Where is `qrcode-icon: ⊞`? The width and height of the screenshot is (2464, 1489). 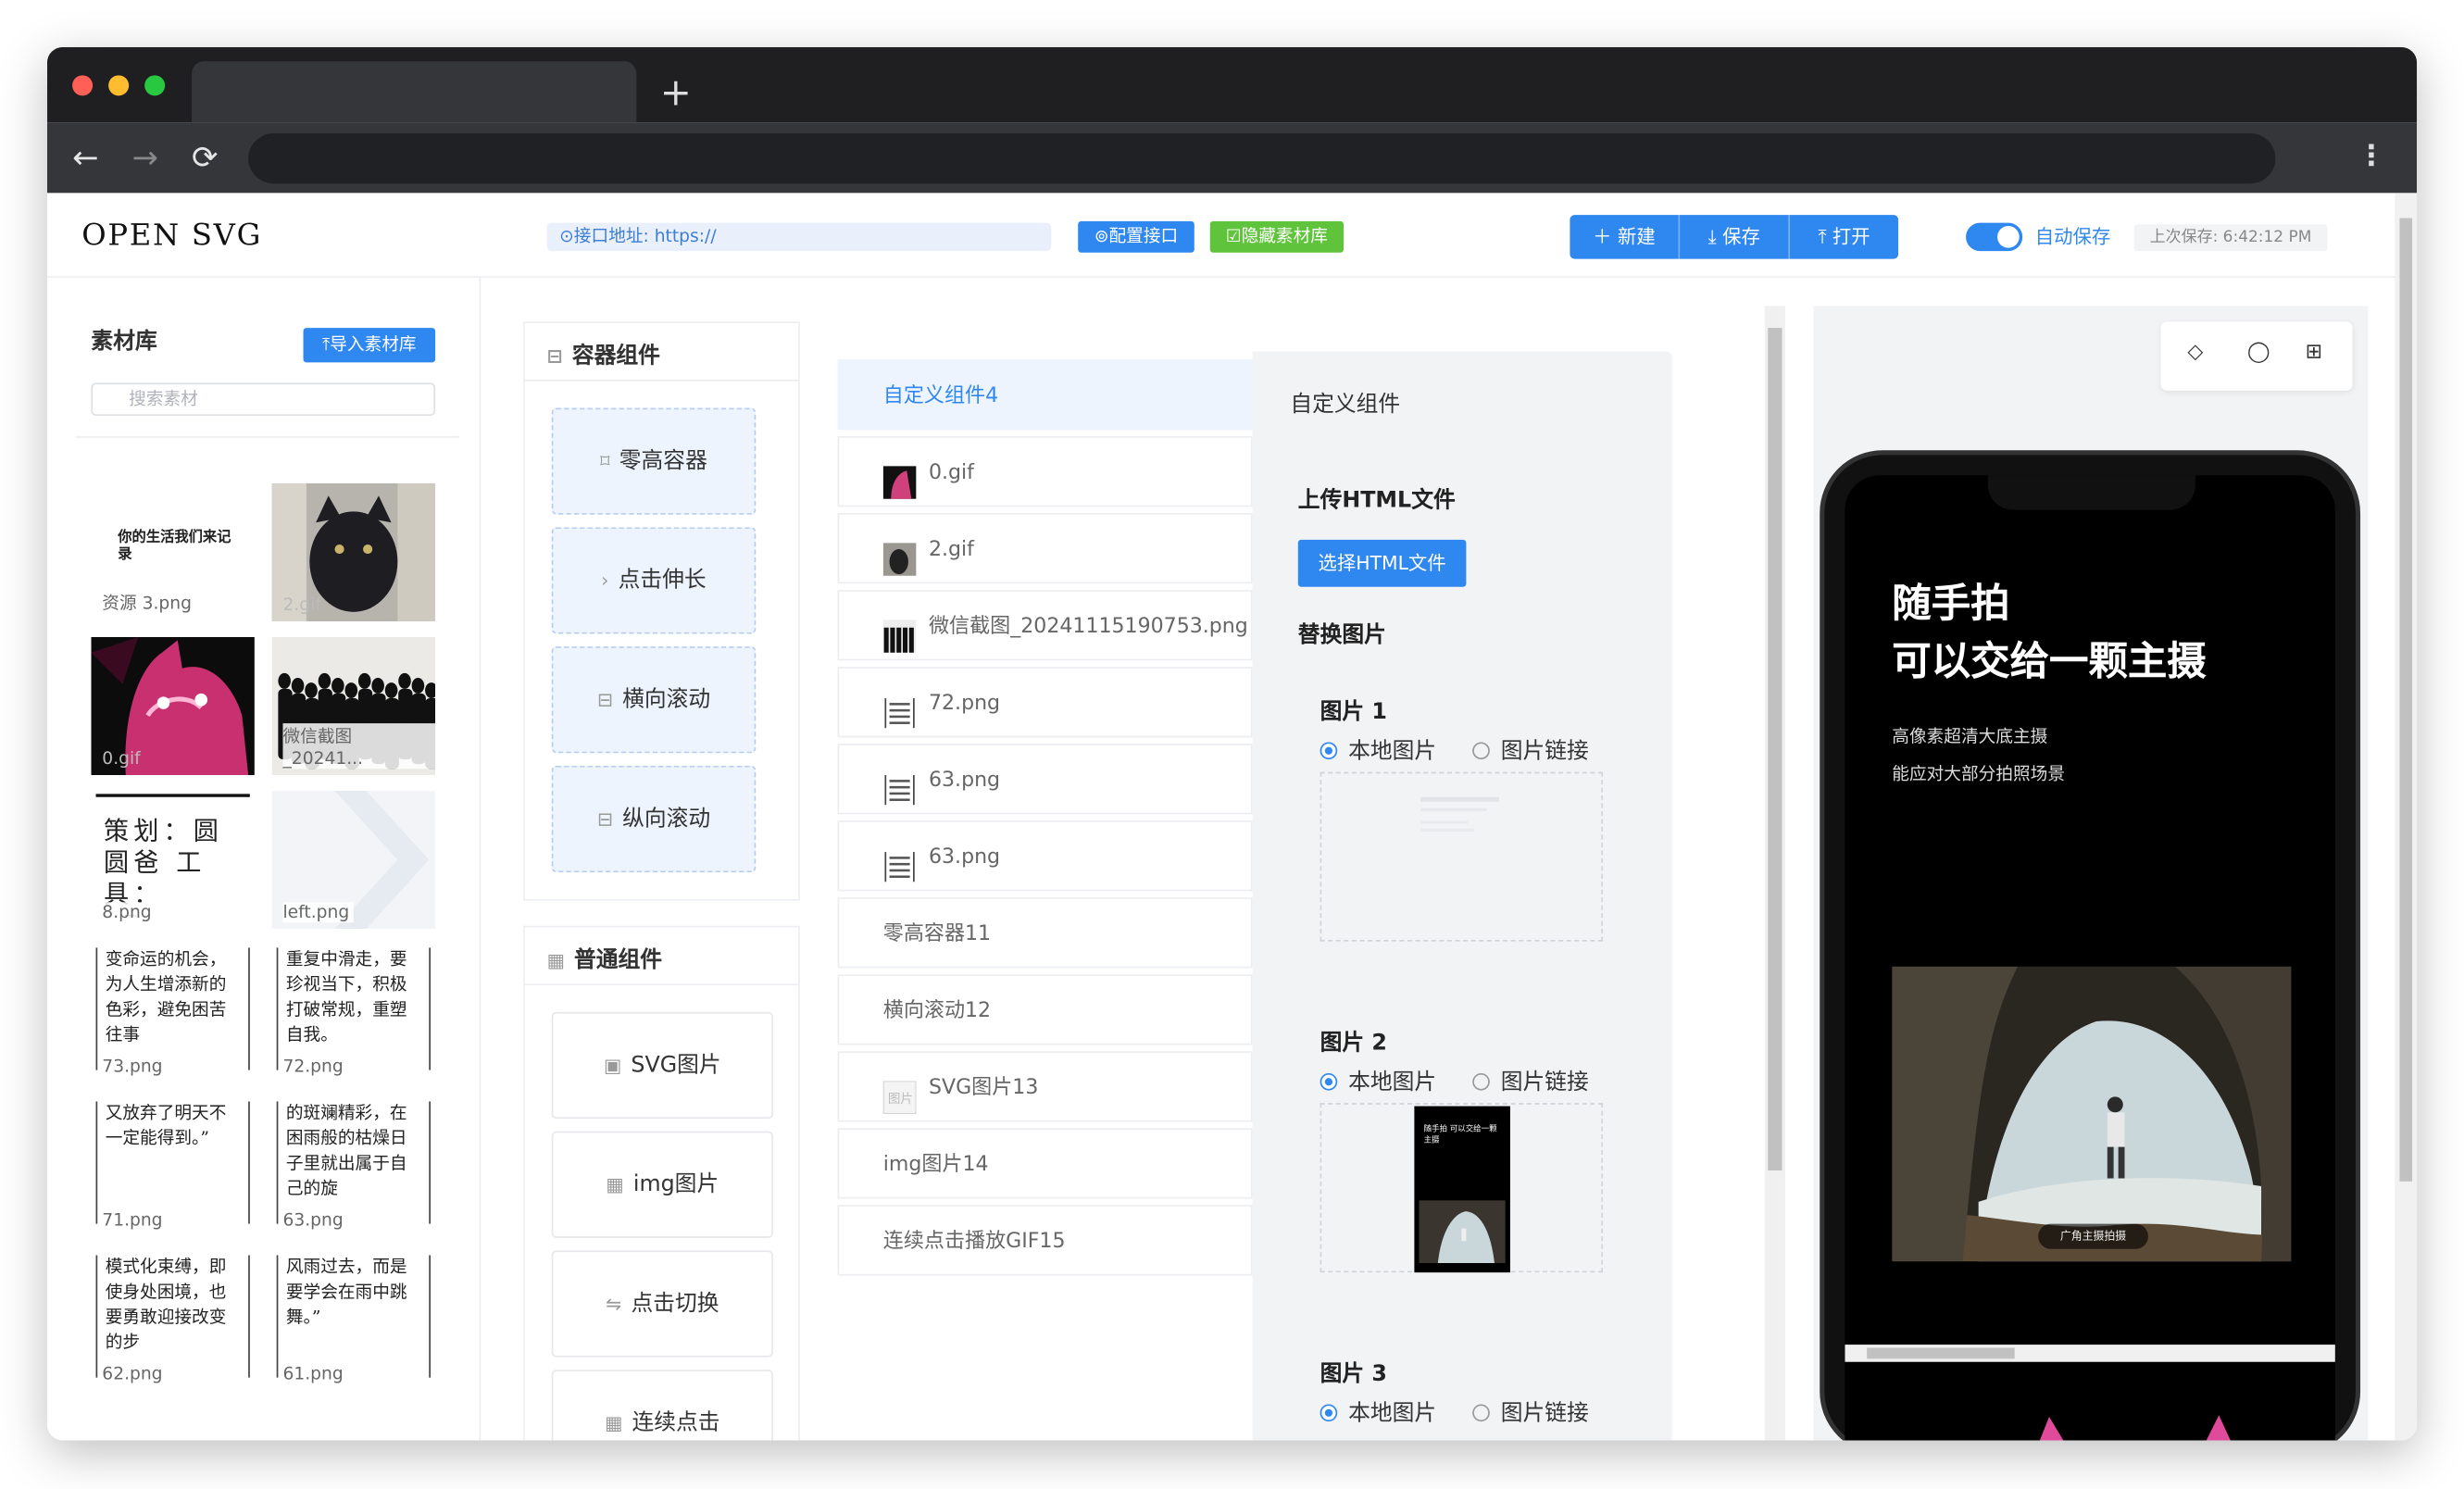 qrcode-icon: ⊞ is located at coordinates (2314, 352).